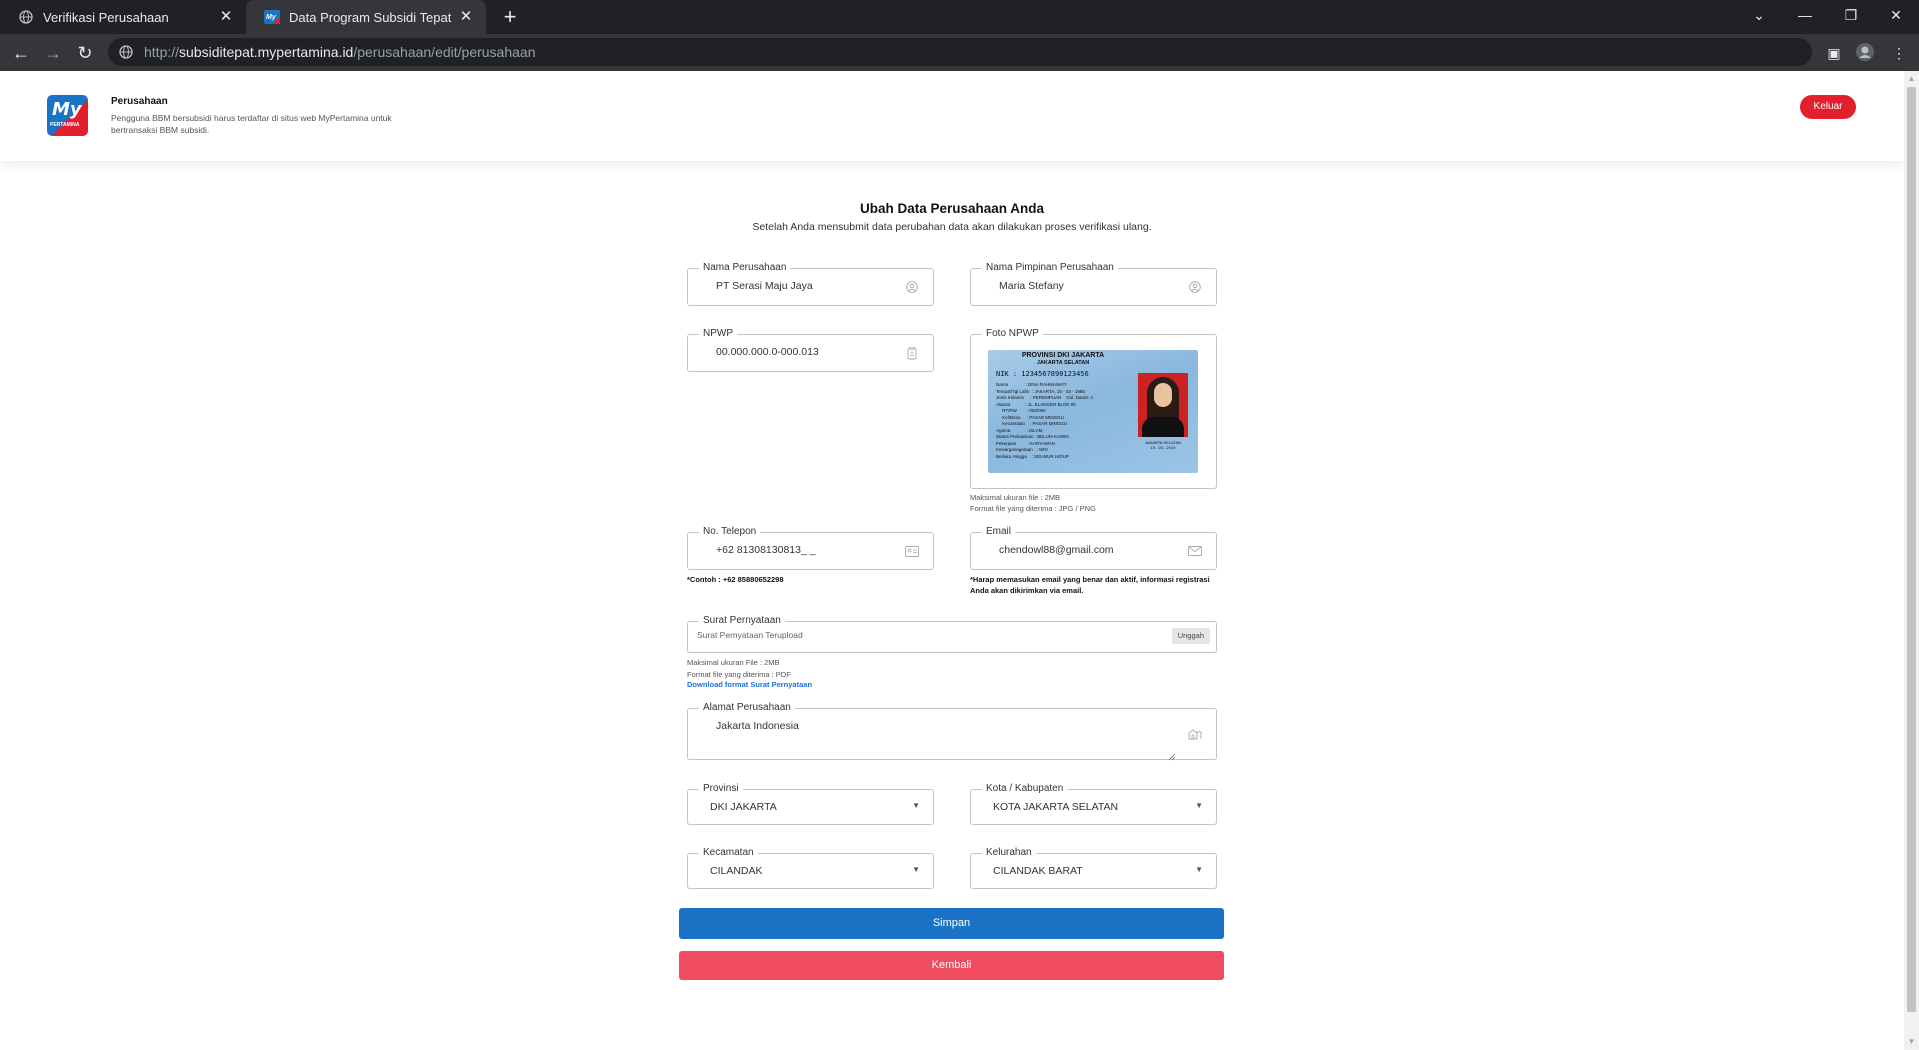 The height and width of the screenshot is (1050, 1919). I want to click on profile-avatar-icon, so click(1865, 53).